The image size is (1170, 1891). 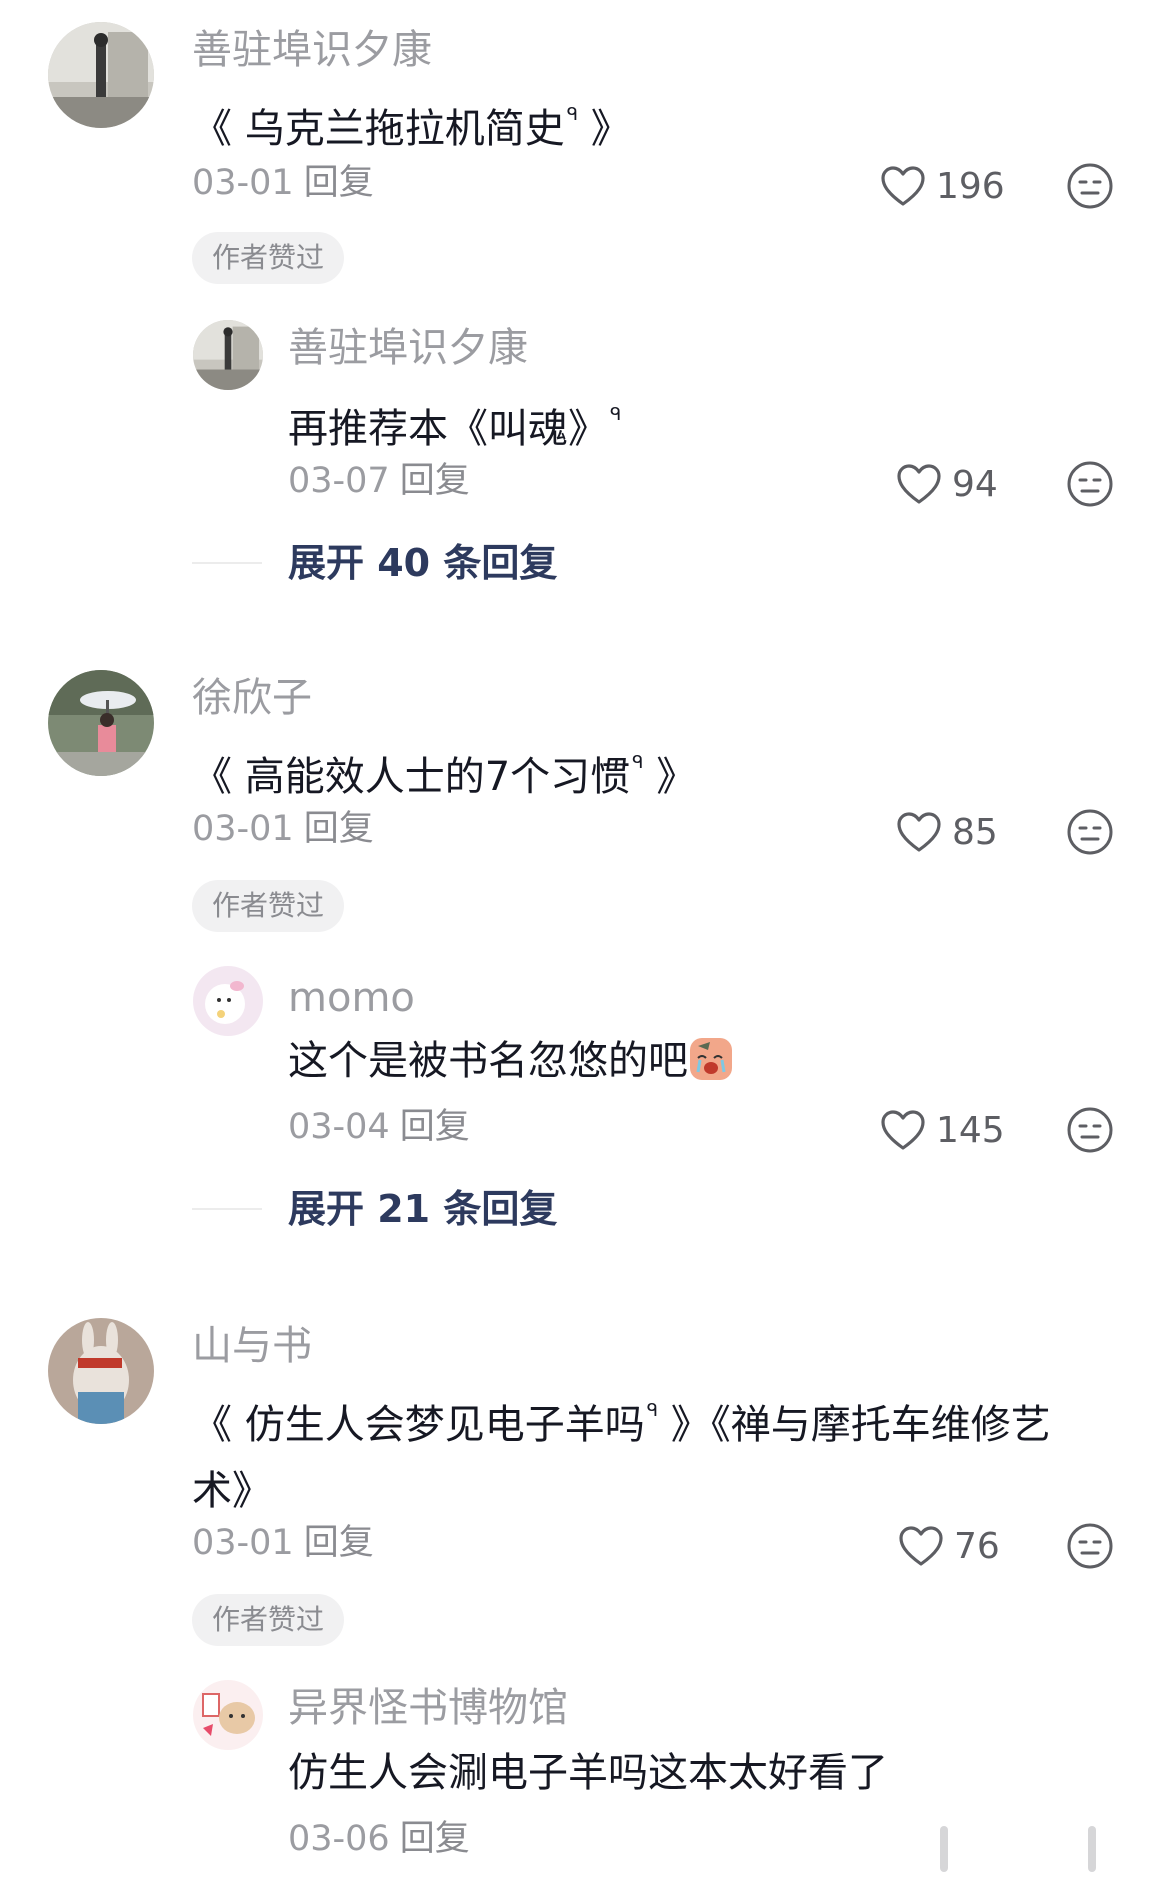 What do you see at coordinates (418, 1425) in the screenshot?
I see `book-title-link: 《 仿生人会梦见电子羊吗` at bounding box center [418, 1425].